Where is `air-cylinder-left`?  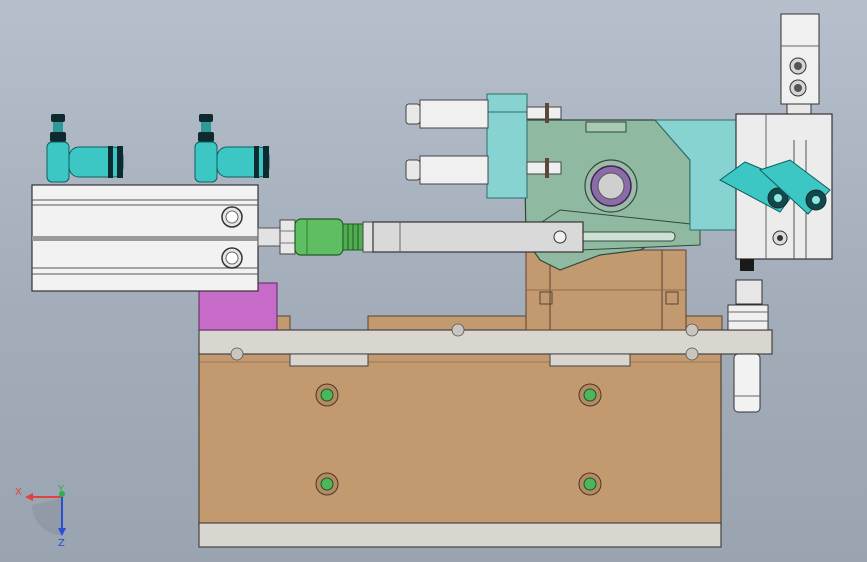
air-cylinder-left is located at coordinates (145, 238).